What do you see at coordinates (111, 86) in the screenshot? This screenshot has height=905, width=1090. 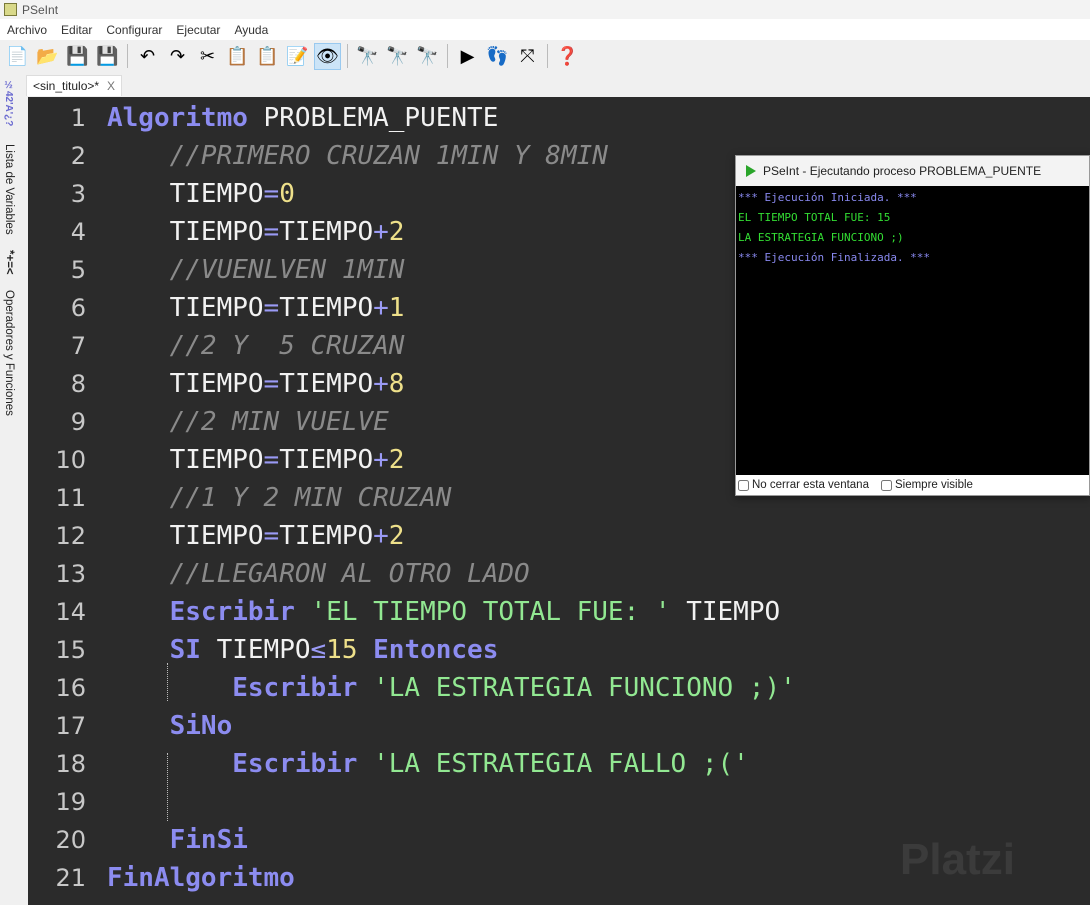 I see `close-tab-icon: X` at bounding box center [111, 86].